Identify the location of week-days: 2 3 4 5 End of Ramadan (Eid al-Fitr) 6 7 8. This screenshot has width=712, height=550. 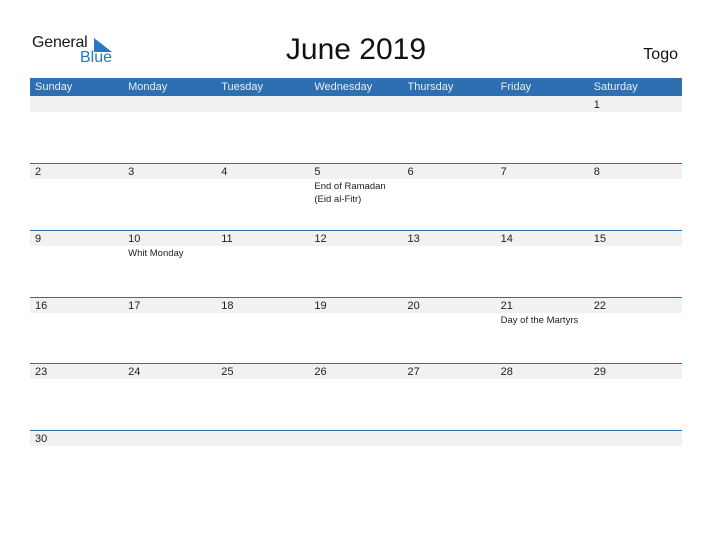
(356, 184).